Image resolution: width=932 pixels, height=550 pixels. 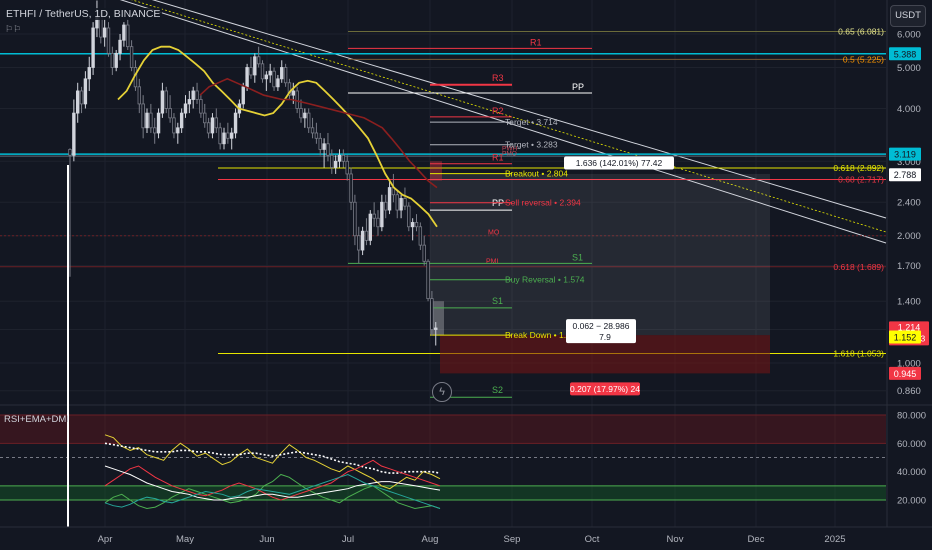 What do you see at coordinates (493, 262) in the screenshot?
I see `pivot-pml-label: PML` at bounding box center [493, 262].